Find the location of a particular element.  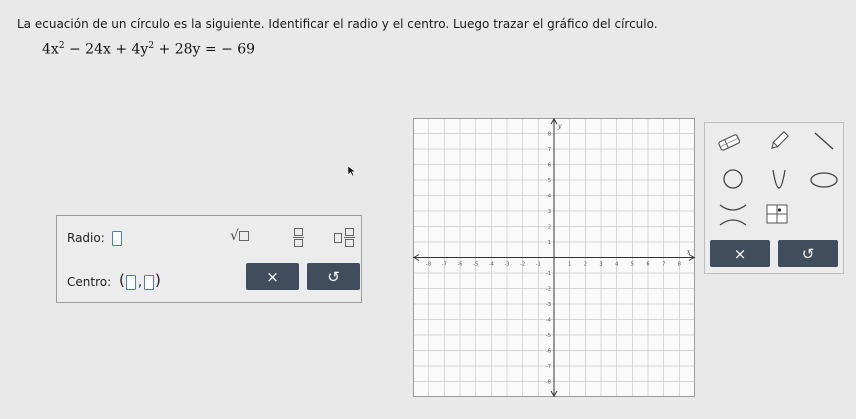

mouse-cursor-icon is located at coordinates (352, 171).